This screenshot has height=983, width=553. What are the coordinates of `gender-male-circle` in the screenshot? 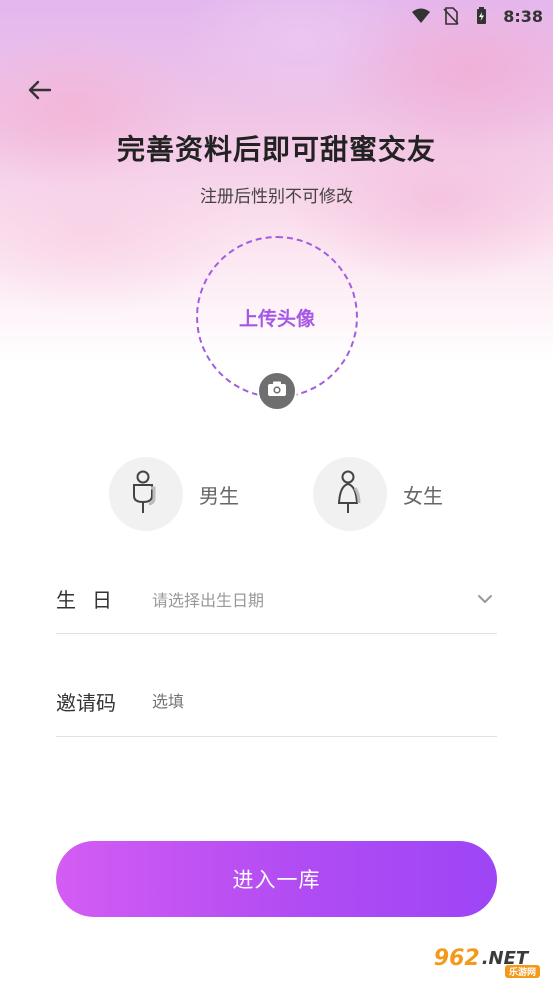 It's located at (146, 494).